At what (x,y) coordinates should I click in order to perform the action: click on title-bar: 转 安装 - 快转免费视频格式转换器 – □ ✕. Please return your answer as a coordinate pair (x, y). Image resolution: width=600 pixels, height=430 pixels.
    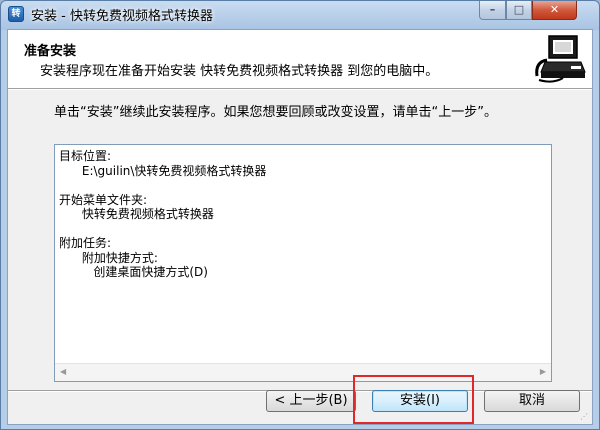
    Looking at the image, I should click on (300, 14).